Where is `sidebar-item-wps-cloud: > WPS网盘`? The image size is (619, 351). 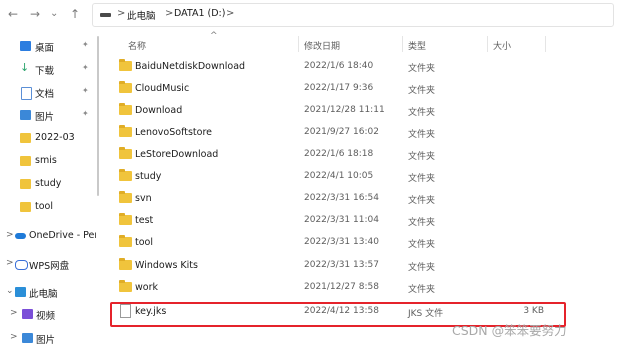
sidebar-item-wps-cloud: > WPS网盘 is located at coordinates (48, 265).